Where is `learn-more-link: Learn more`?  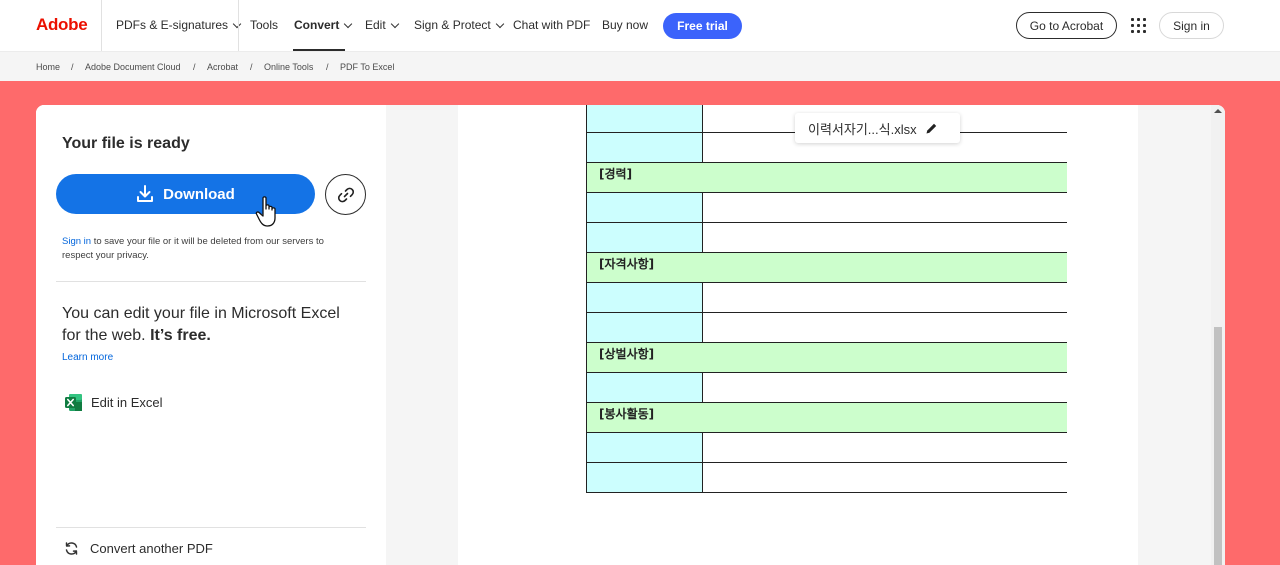 learn-more-link: Learn more is located at coordinates (87, 357).